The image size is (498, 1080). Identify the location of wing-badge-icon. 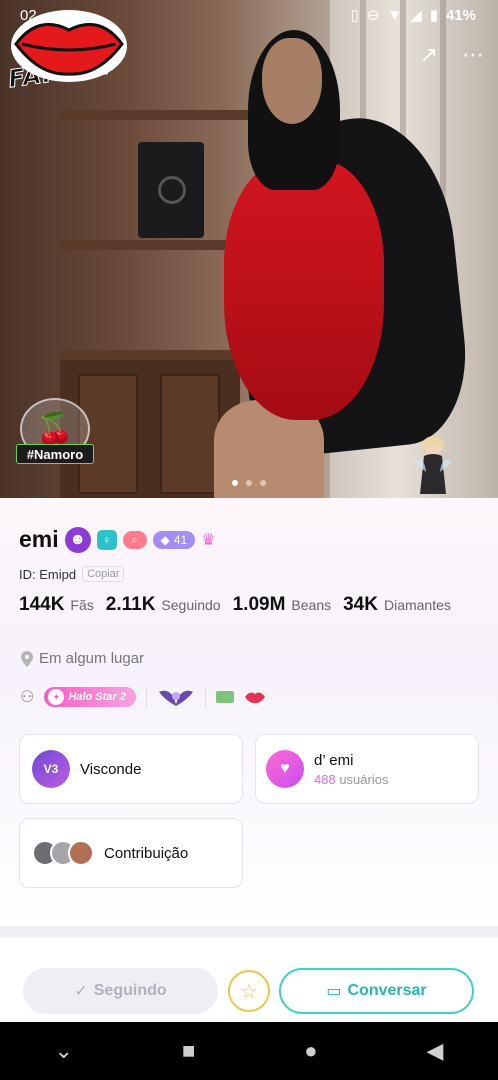
(175, 698).